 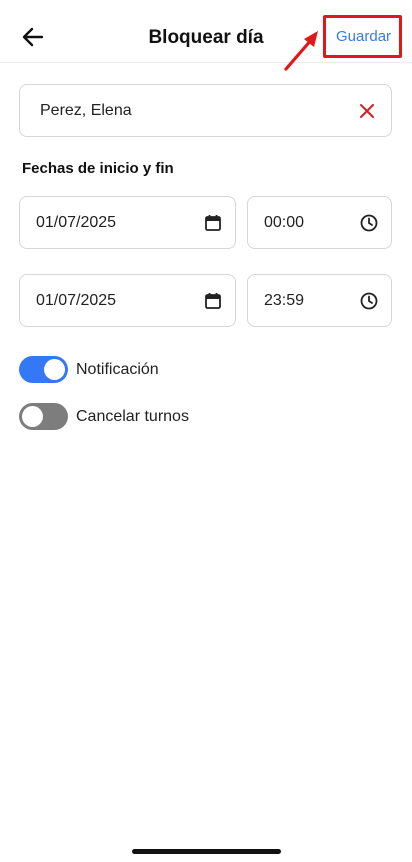 I want to click on end-date-value: 01/07/2025, so click(x=76, y=300).